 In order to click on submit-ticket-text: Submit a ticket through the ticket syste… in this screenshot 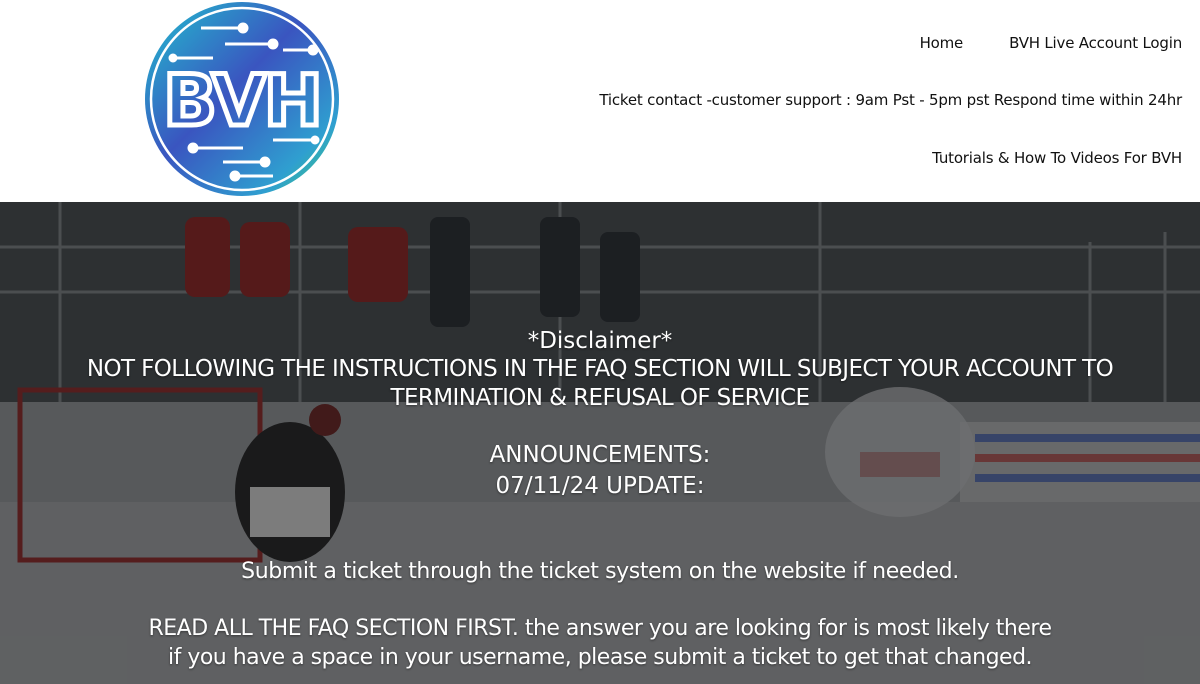, I will do `click(600, 571)`.